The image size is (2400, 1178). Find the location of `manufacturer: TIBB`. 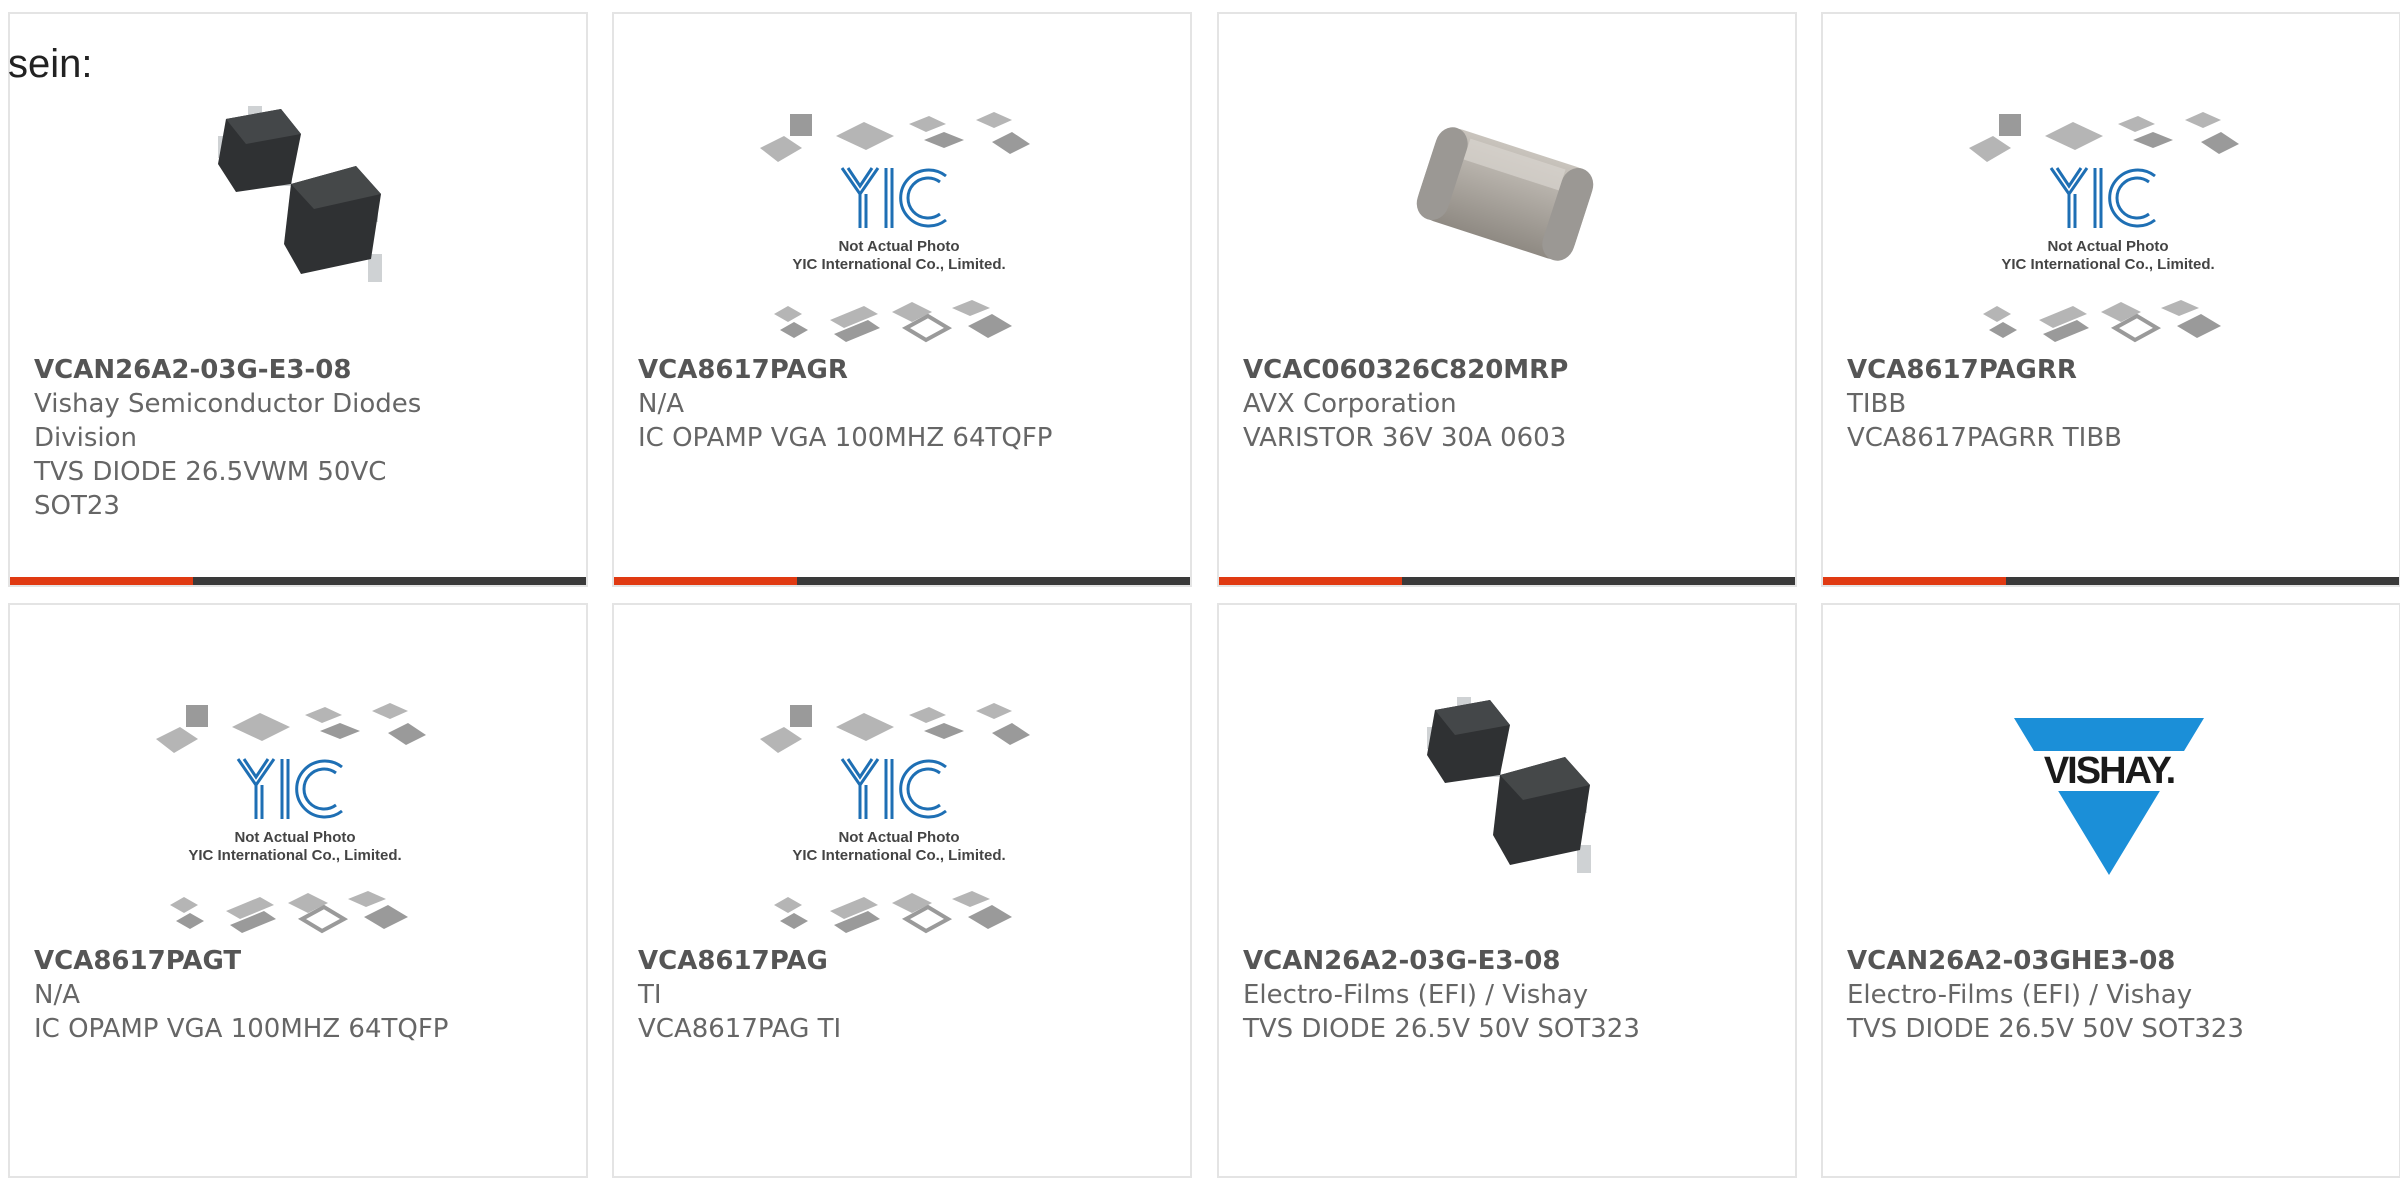

manufacturer: TIBB is located at coordinates (1877, 404).